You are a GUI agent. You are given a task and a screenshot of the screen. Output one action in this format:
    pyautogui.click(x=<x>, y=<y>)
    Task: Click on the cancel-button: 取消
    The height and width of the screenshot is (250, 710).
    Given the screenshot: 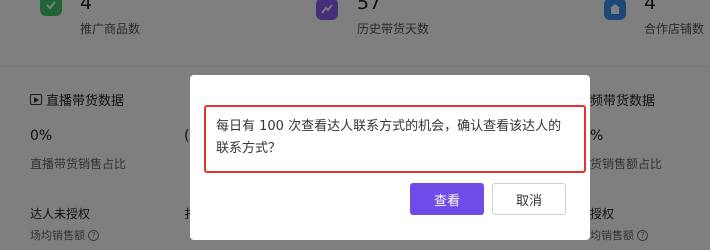 What is the action you would take?
    pyautogui.click(x=529, y=199)
    